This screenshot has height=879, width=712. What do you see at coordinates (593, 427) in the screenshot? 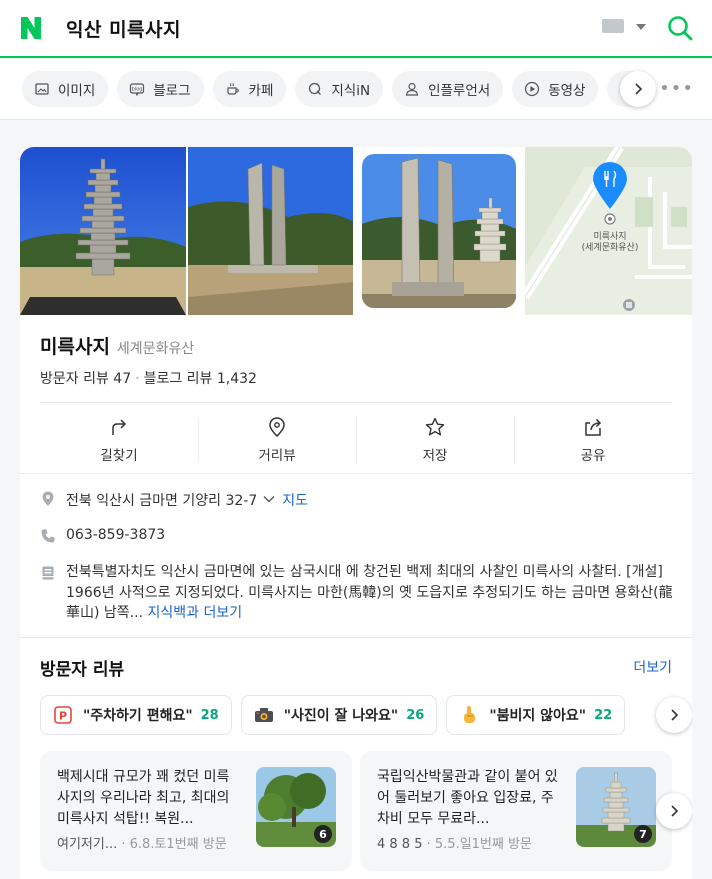
I see `share-icon` at bounding box center [593, 427].